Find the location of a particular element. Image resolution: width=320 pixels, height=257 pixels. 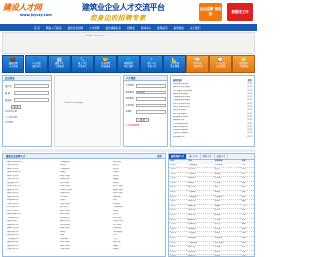

category-tile: 💼 最新招聘 ·公司信息 is located at coordinates (13, 64).